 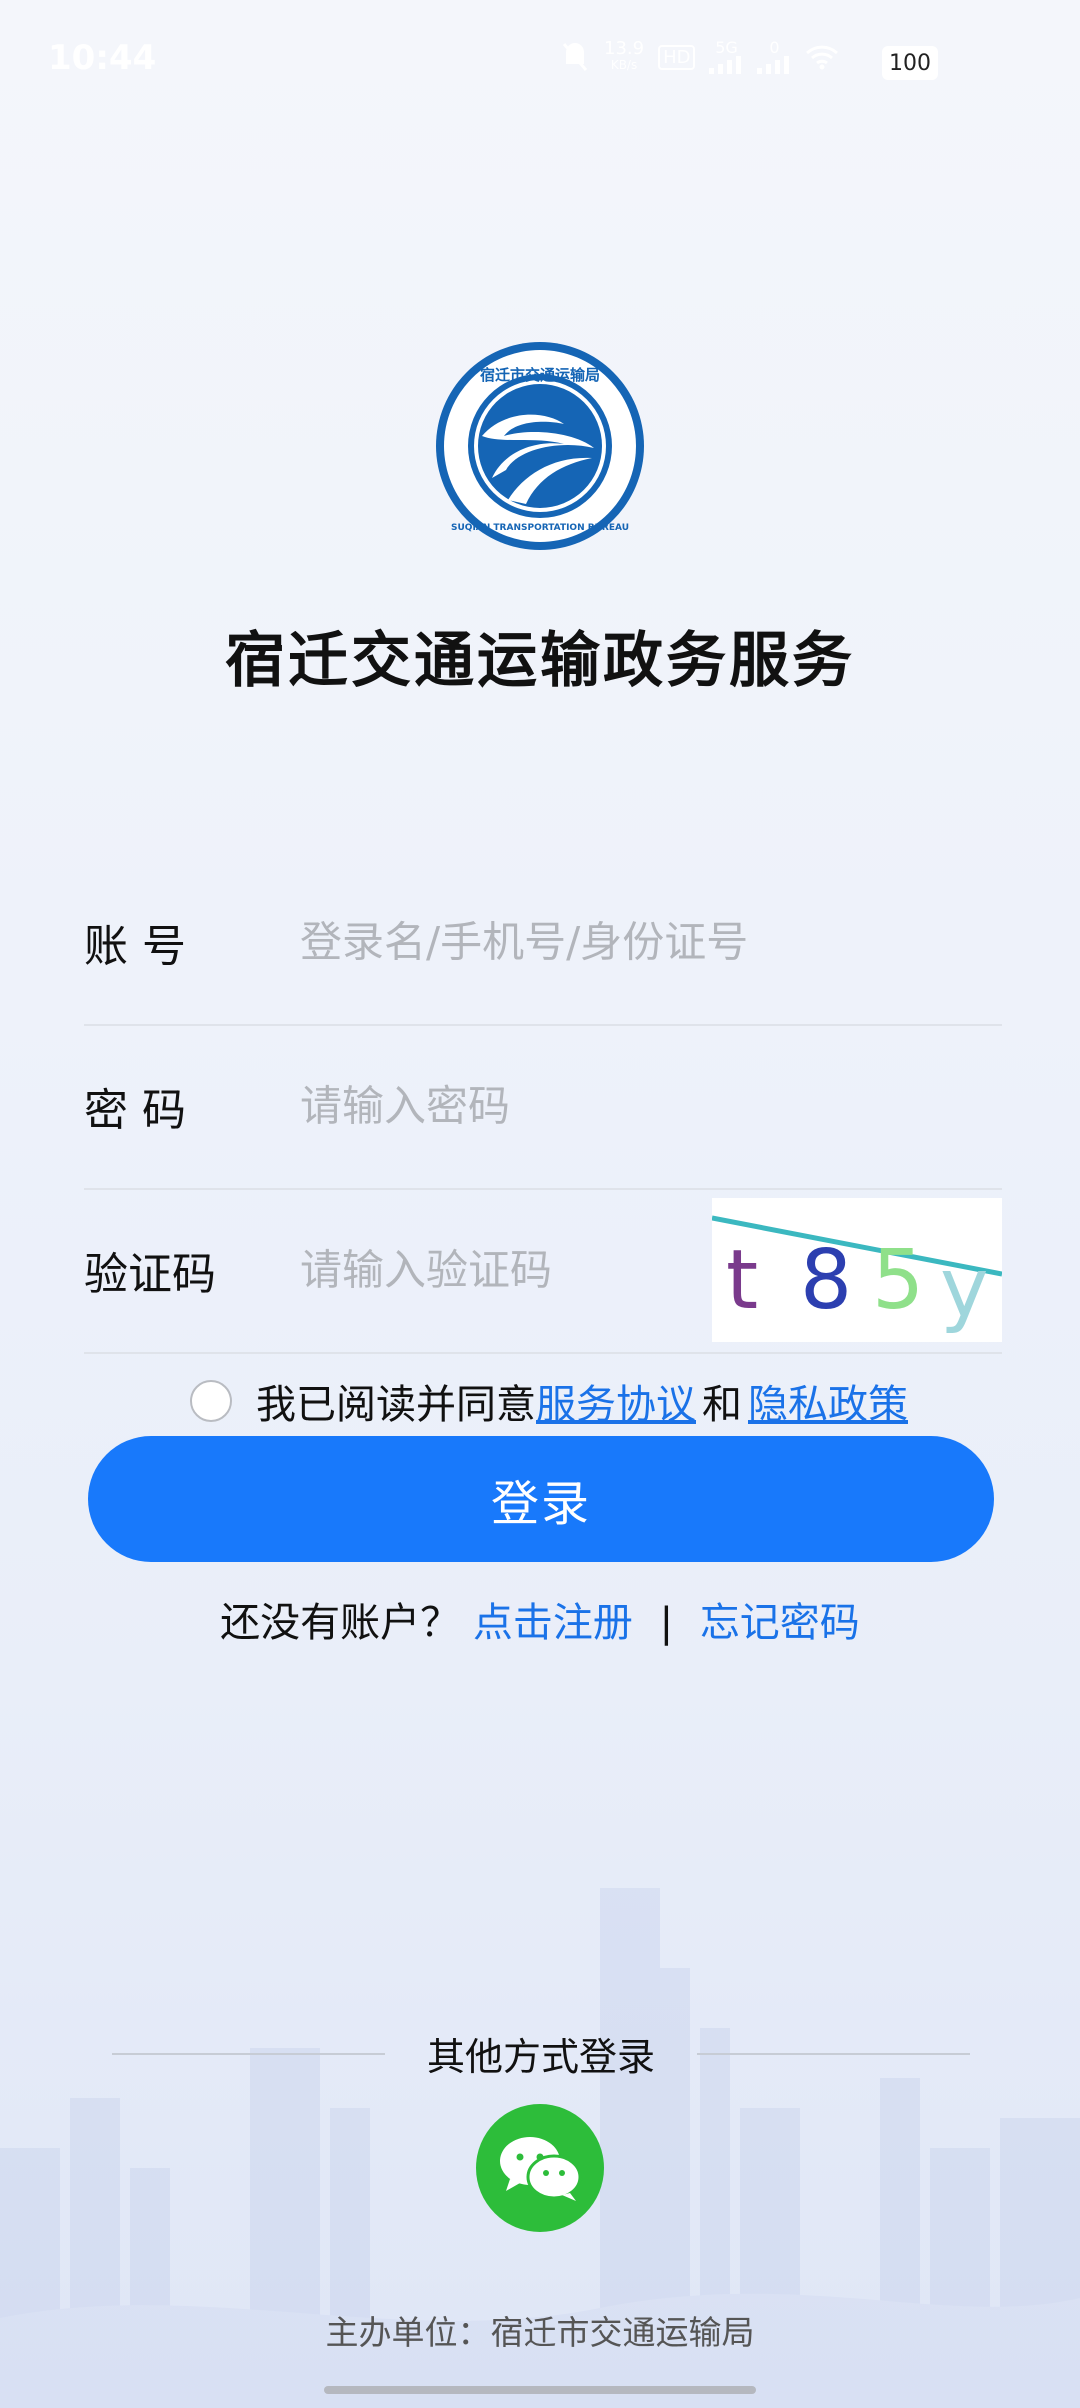 I want to click on hd-icon: HD, so click(x=677, y=57).